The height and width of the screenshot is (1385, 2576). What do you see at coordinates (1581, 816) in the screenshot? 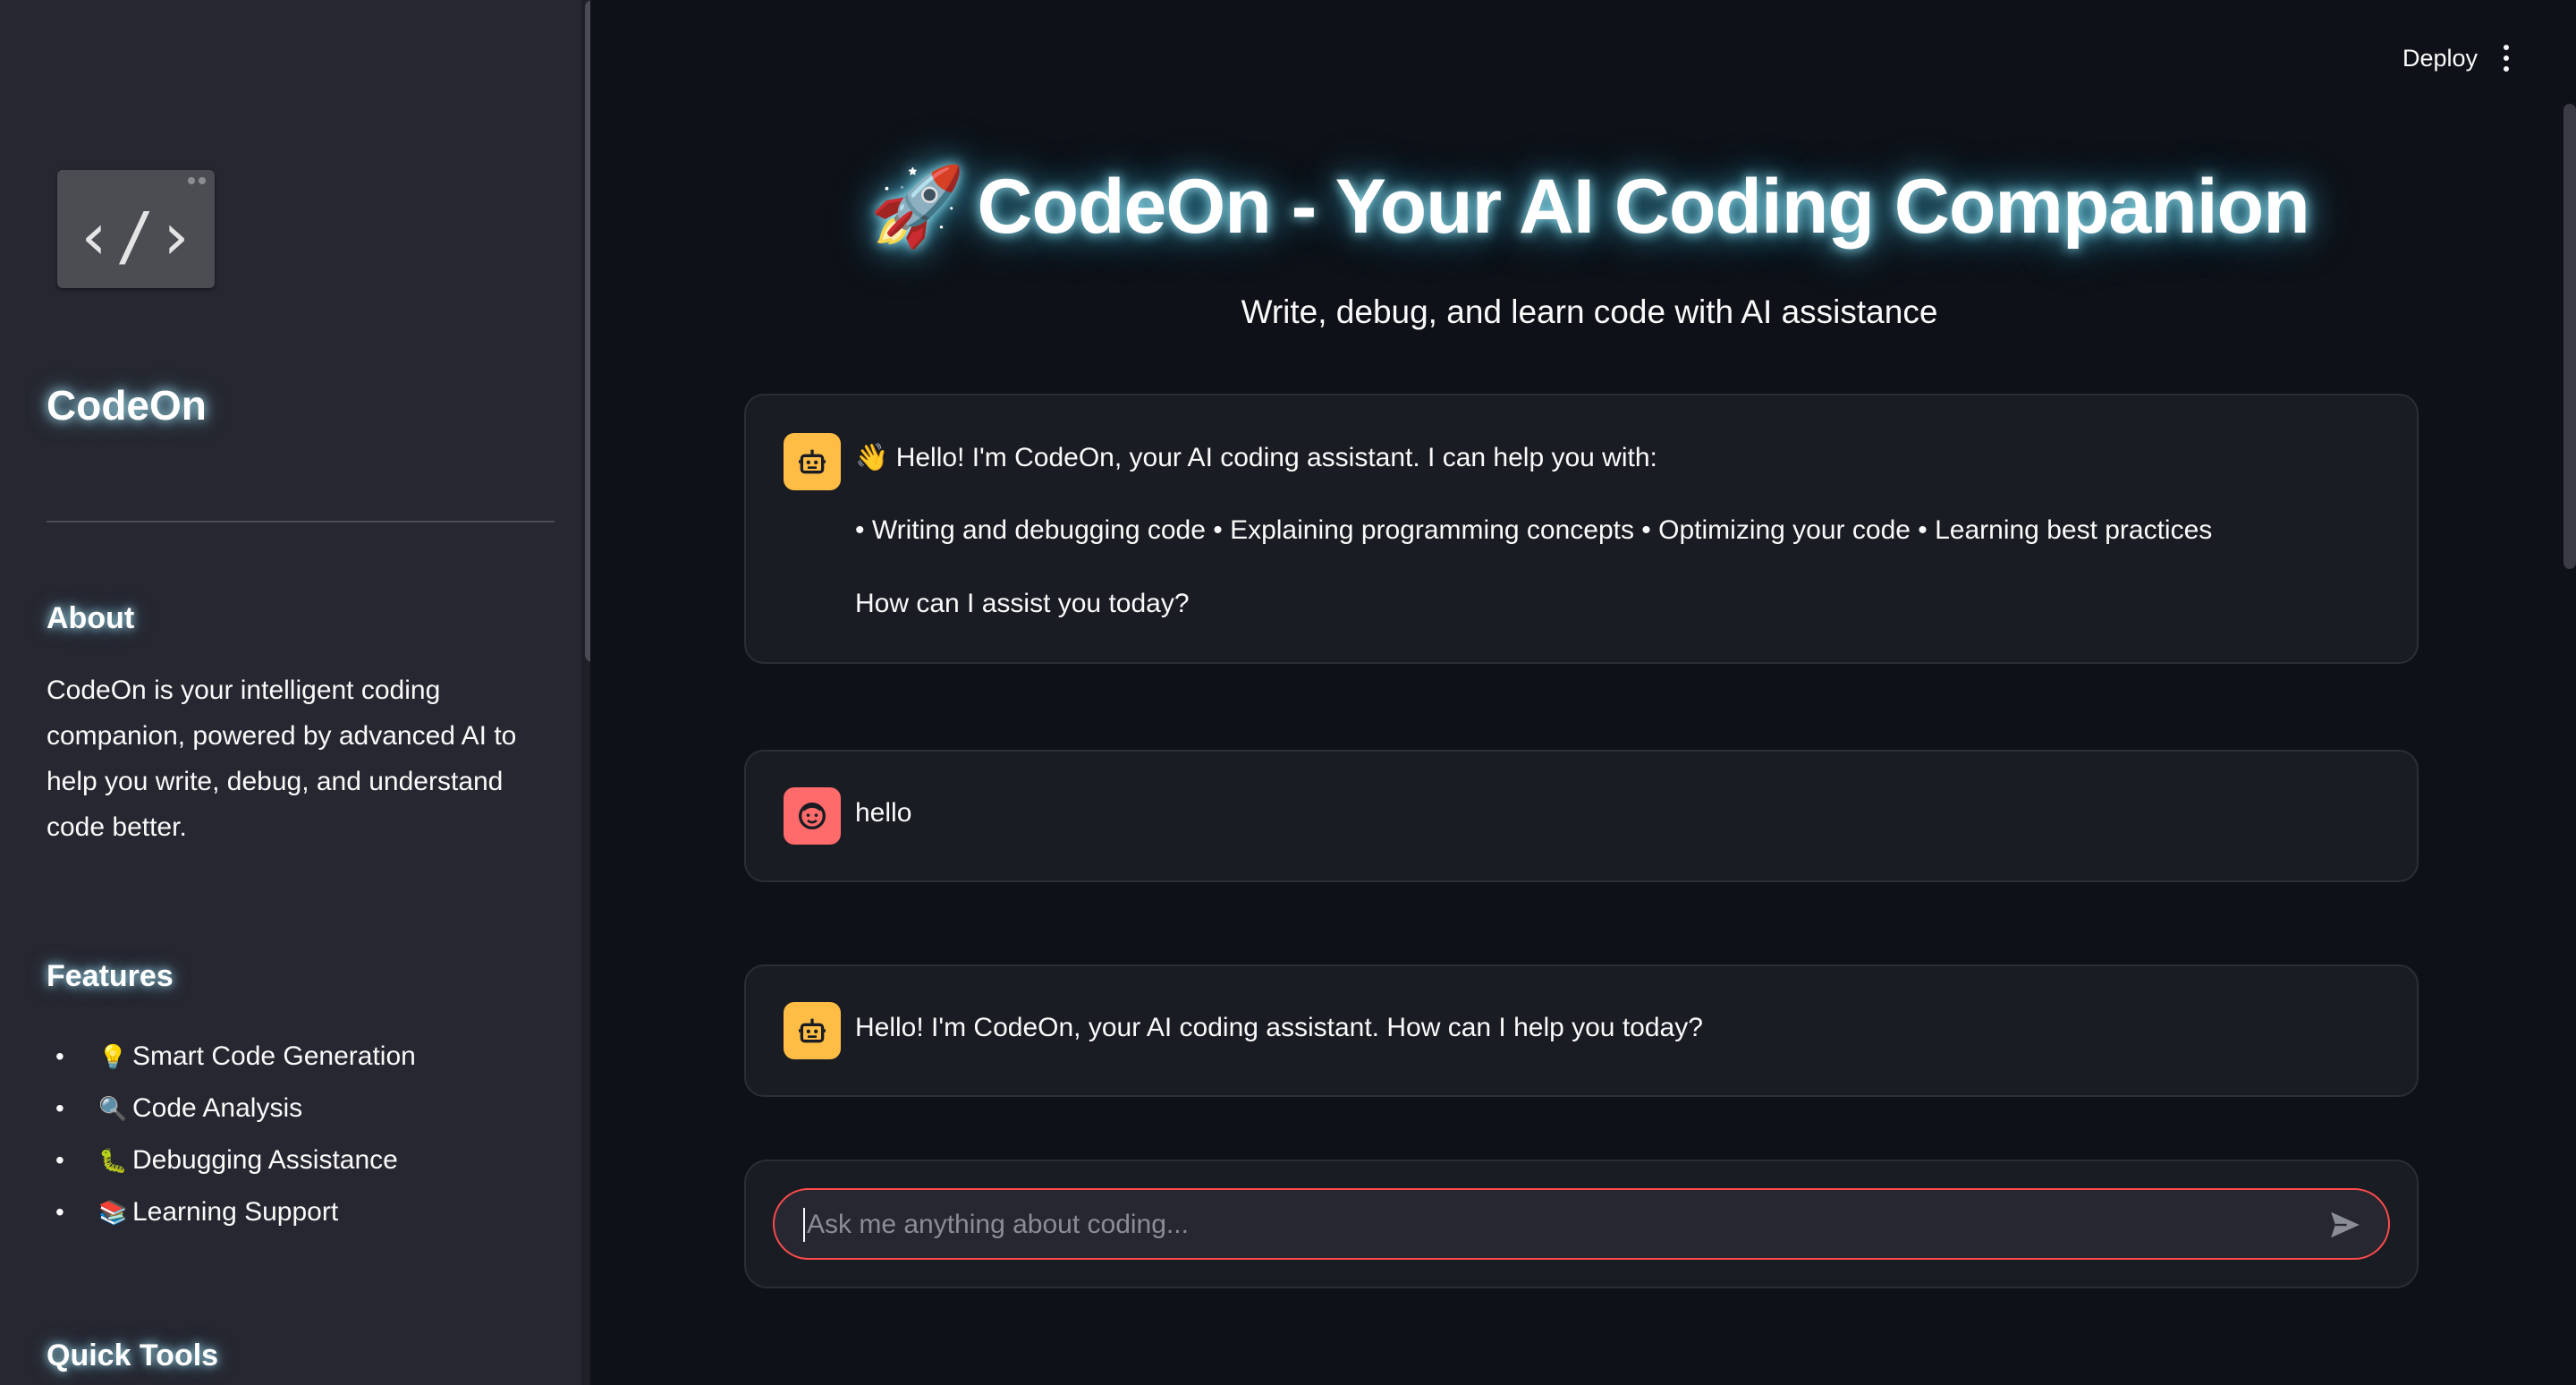
I see `chat-message-user: hello` at bounding box center [1581, 816].